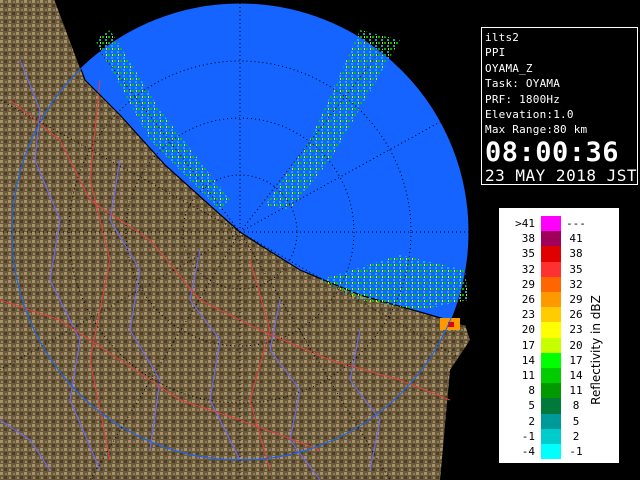  What do you see at coordinates (502, 37) in the screenshot?
I see `radar-name: ilts2` at bounding box center [502, 37].